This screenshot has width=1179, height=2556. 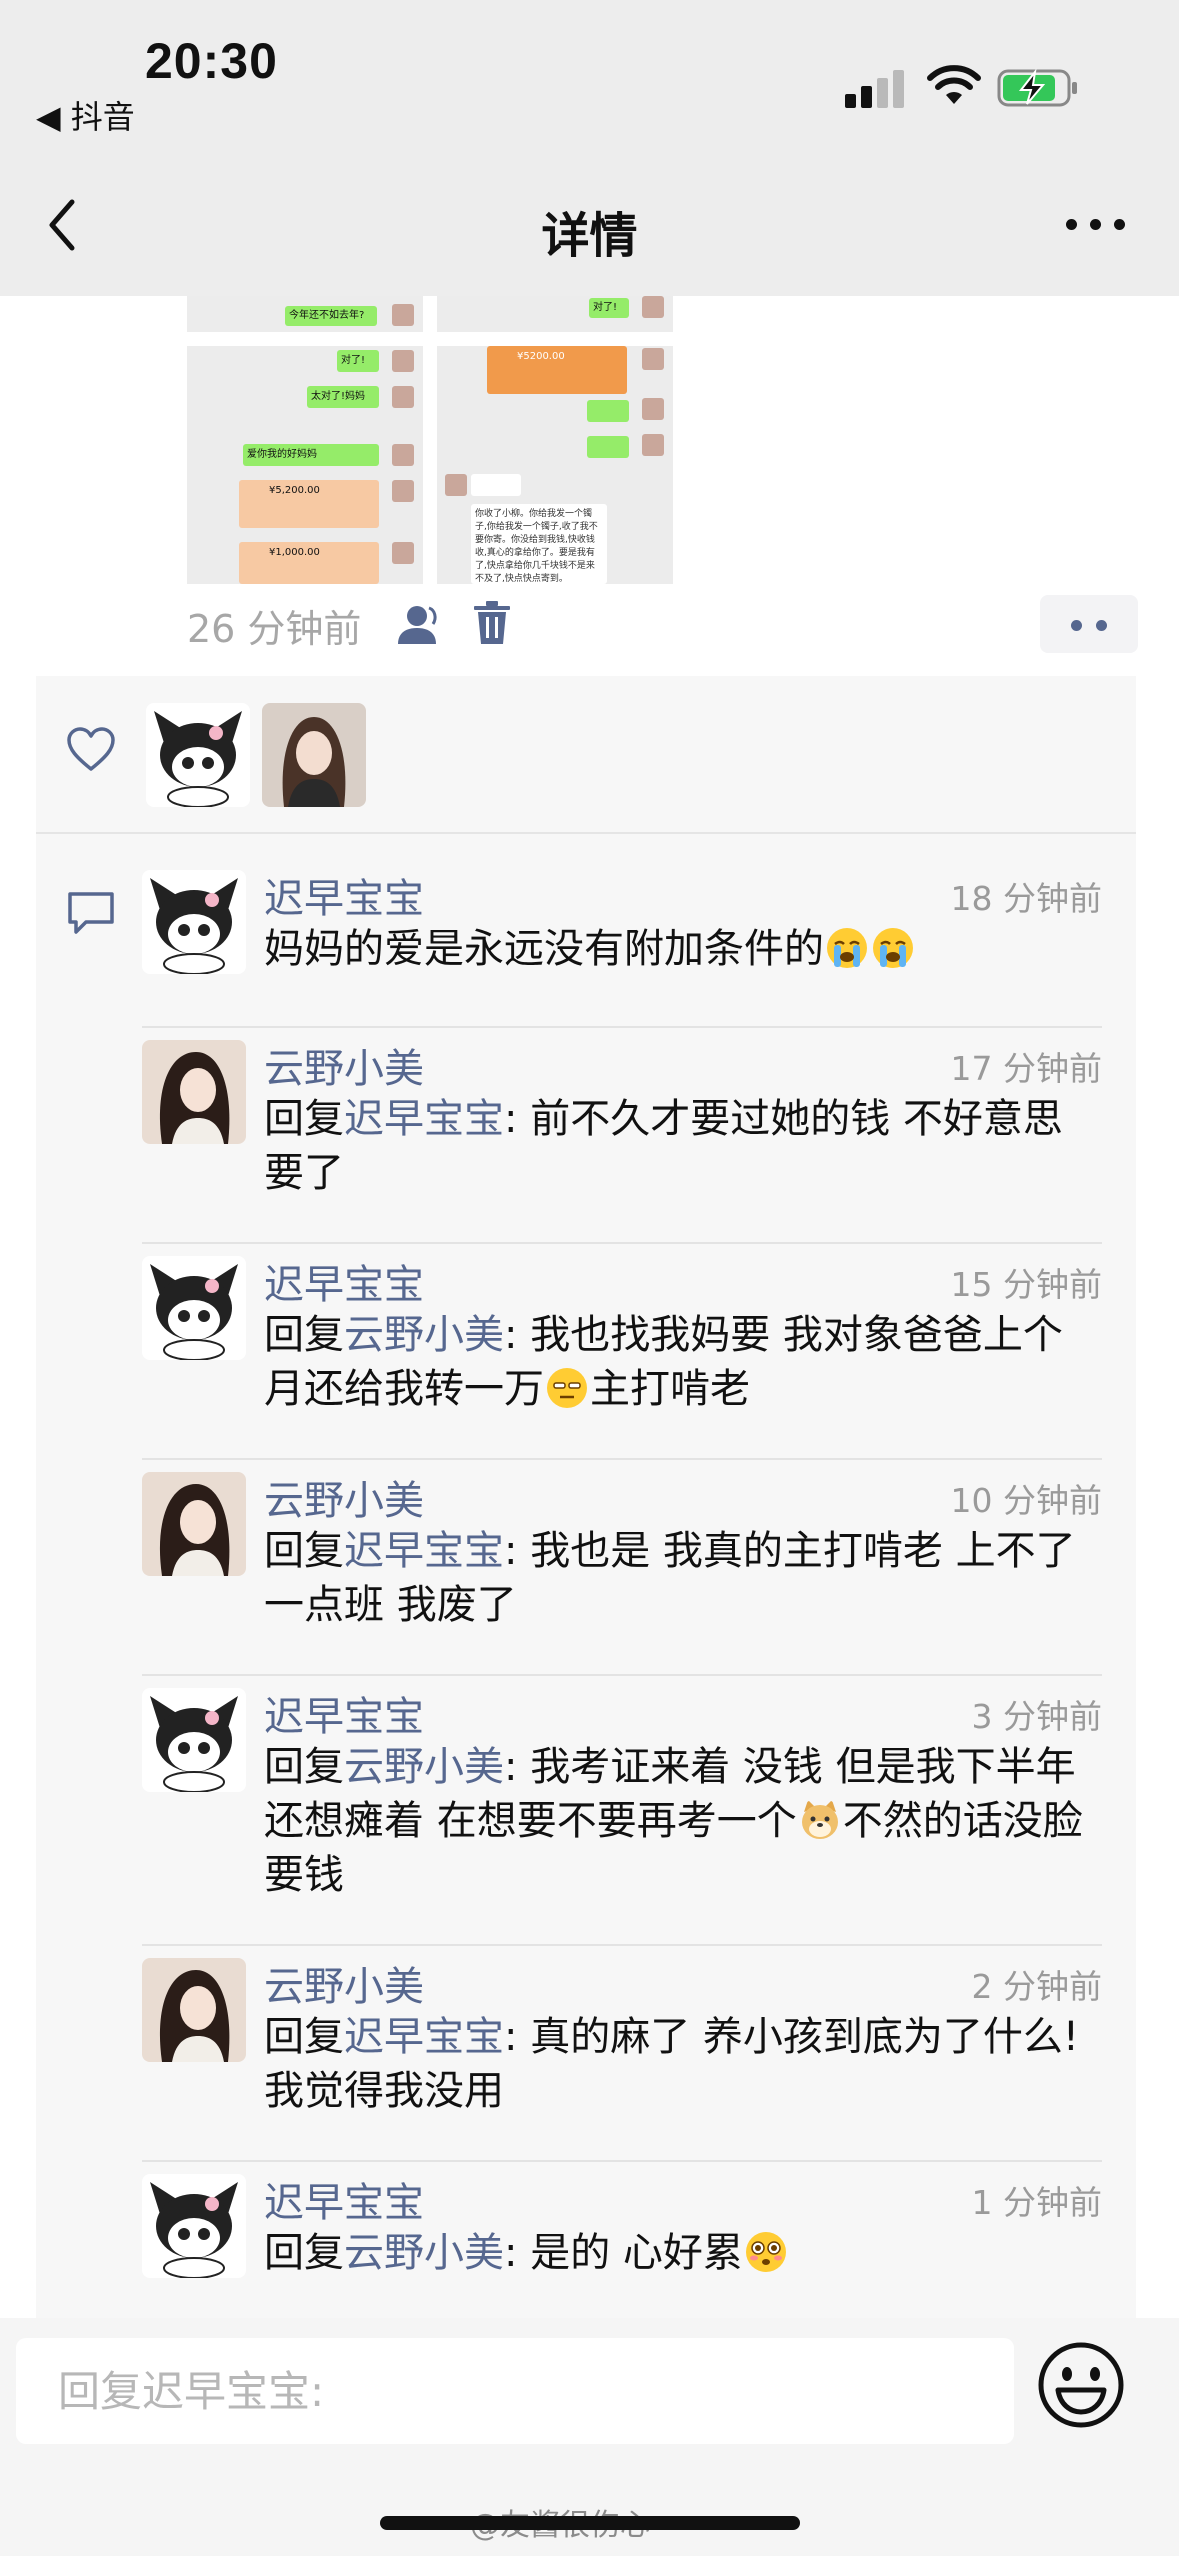 What do you see at coordinates (515, 2391) in the screenshot?
I see `reply-input` at bounding box center [515, 2391].